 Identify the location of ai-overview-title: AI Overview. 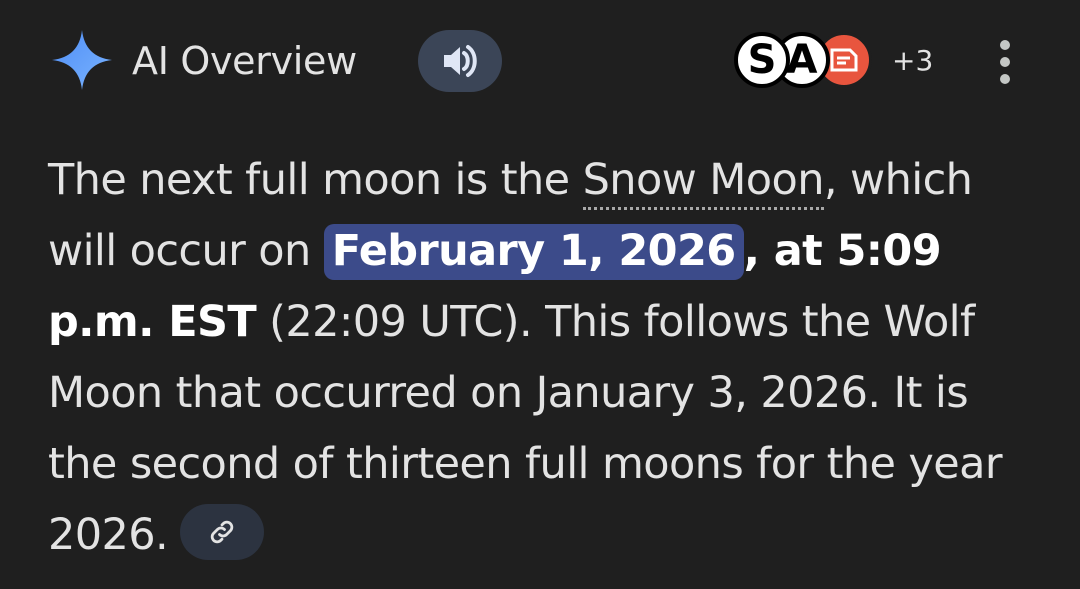
(244, 61).